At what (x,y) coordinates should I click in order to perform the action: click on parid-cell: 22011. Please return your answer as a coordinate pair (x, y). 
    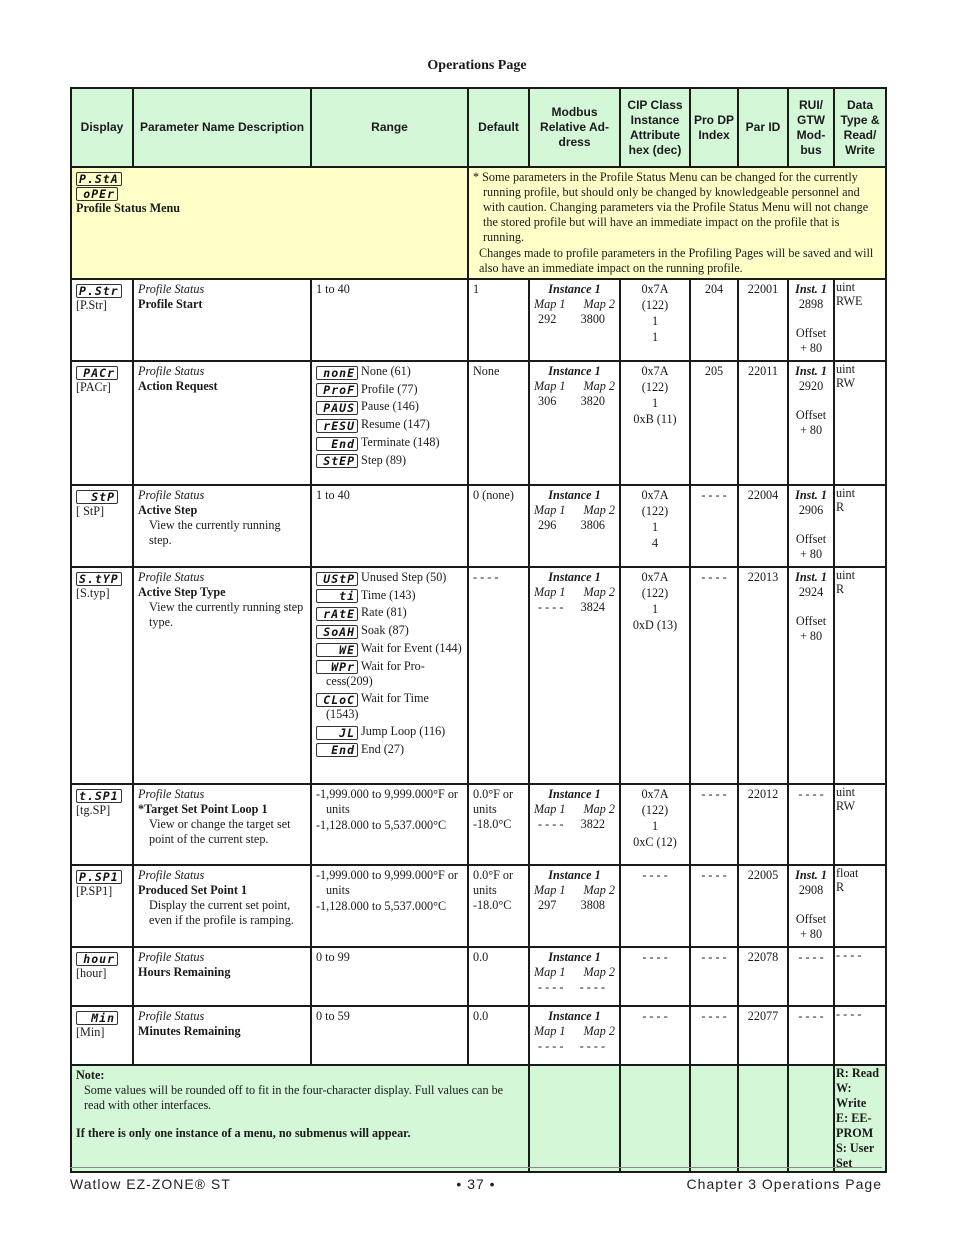
    Looking at the image, I should click on (763, 423).